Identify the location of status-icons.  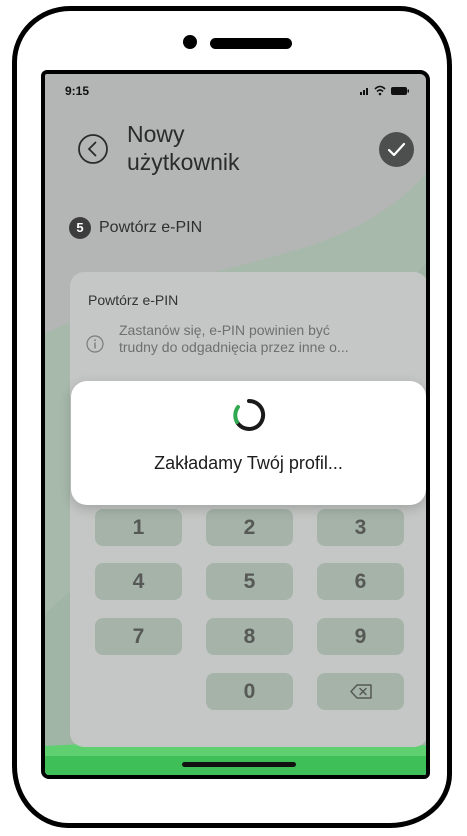
(384, 90).